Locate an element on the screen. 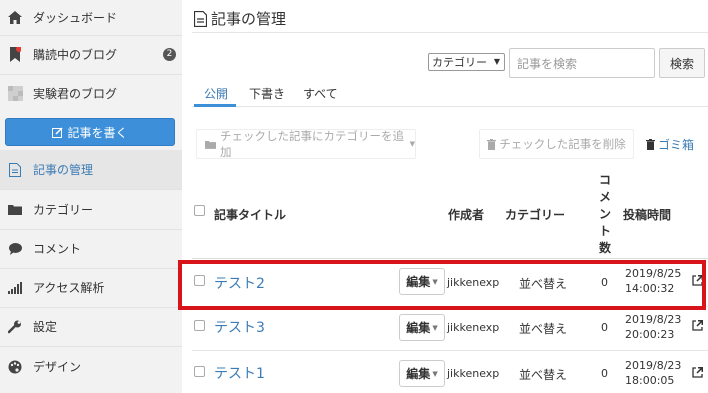 The width and height of the screenshot is (708, 393). write-article-label: 記事を書く is located at coordinates (97, 132).